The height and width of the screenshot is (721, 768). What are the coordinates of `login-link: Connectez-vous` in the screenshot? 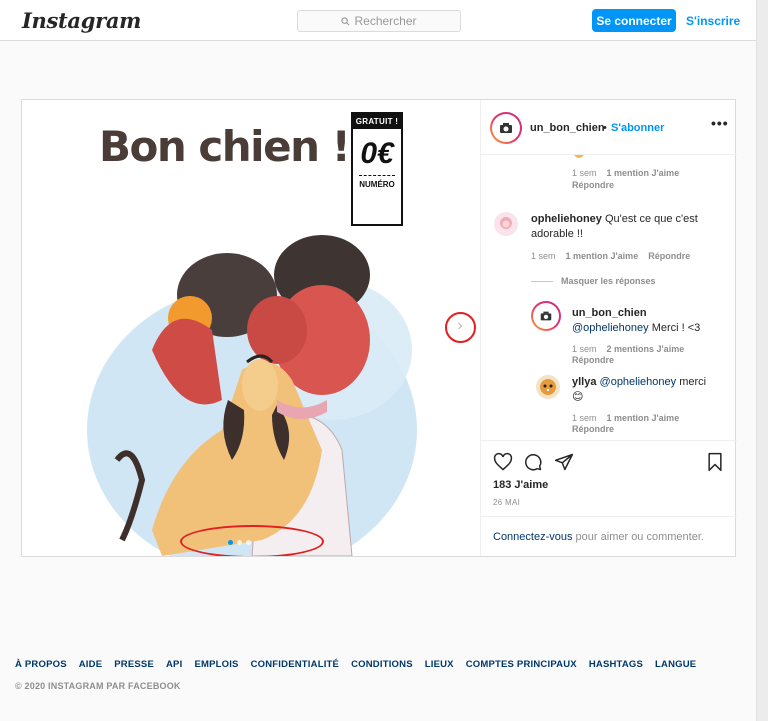 It's located at (533, 537).